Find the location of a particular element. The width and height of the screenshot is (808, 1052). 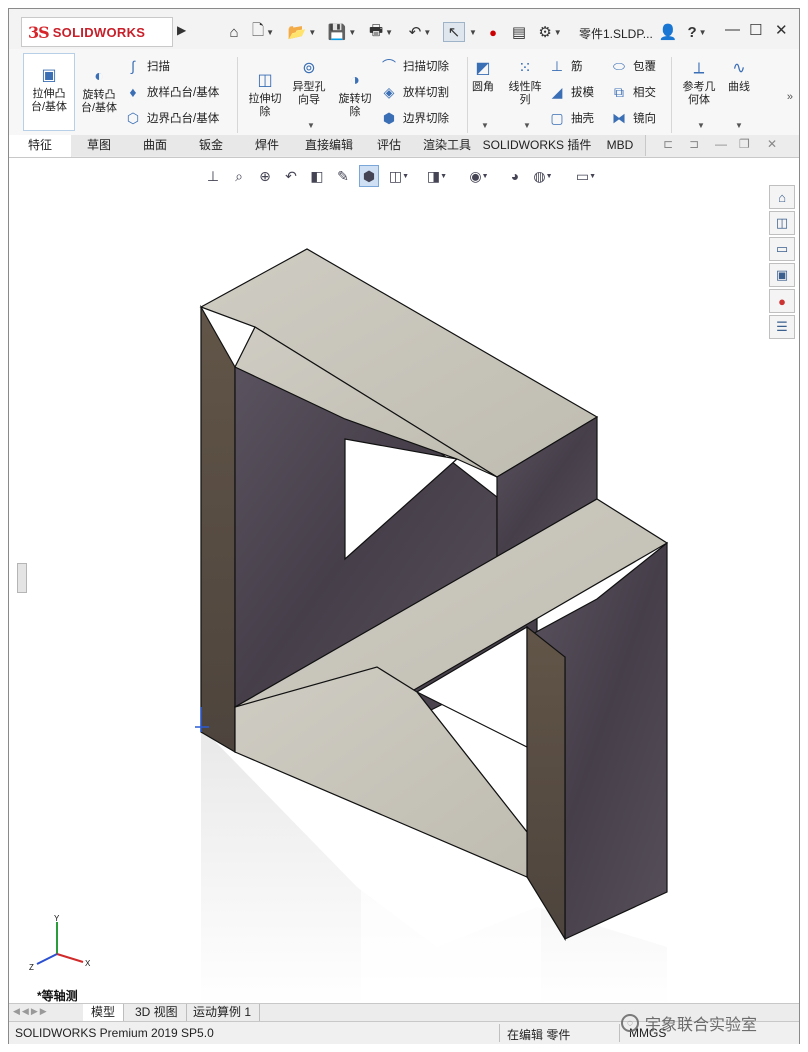

shell-icon: ▢ is located at coordinates (557, 117).